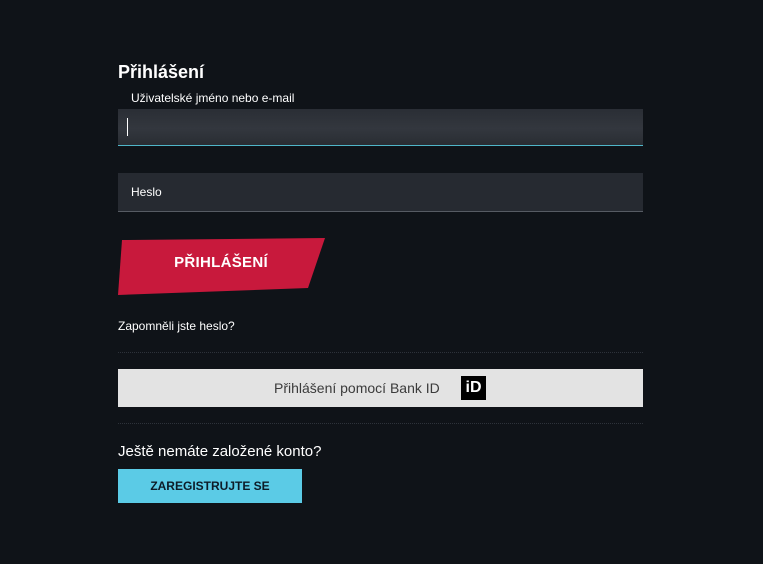  Describe the element at coordinates (213, 98) in the screenshot. I see `username-label: Uživatelské jméno nebo e-mail` at that location.